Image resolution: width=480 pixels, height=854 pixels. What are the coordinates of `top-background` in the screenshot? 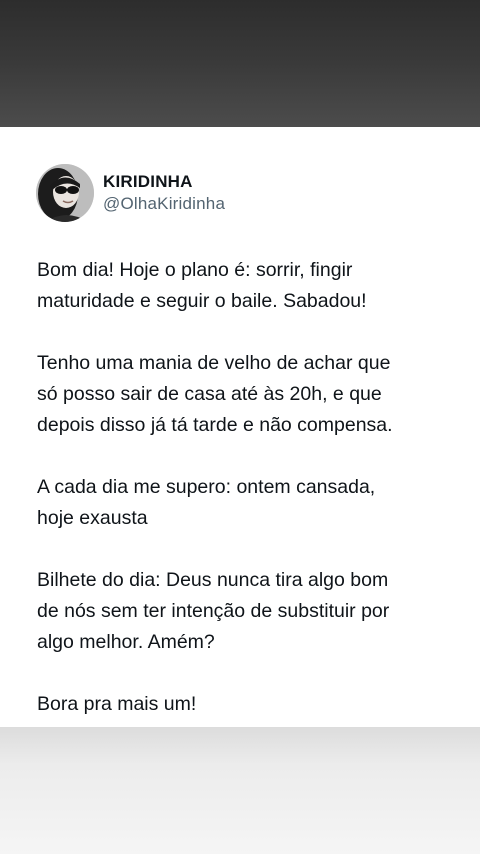 It's located at (240, 63).